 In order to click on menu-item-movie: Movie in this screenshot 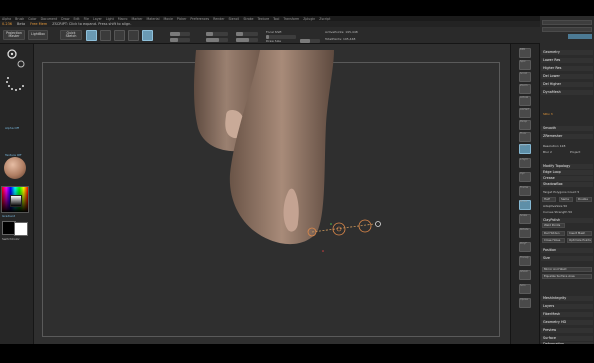, I will do `click(167, 19)`.